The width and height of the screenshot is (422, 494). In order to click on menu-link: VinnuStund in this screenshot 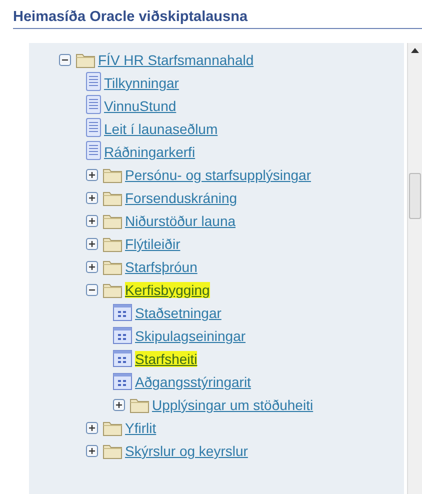, I will do `click(140, 106)`.